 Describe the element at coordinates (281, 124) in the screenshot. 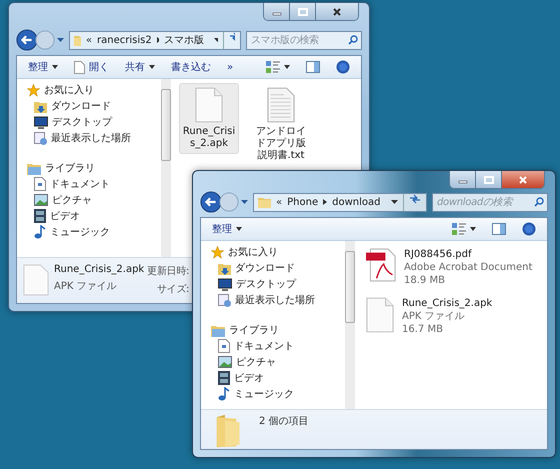

I see `file-item: アンドロイドアプリ版説明書.txt` at that location.